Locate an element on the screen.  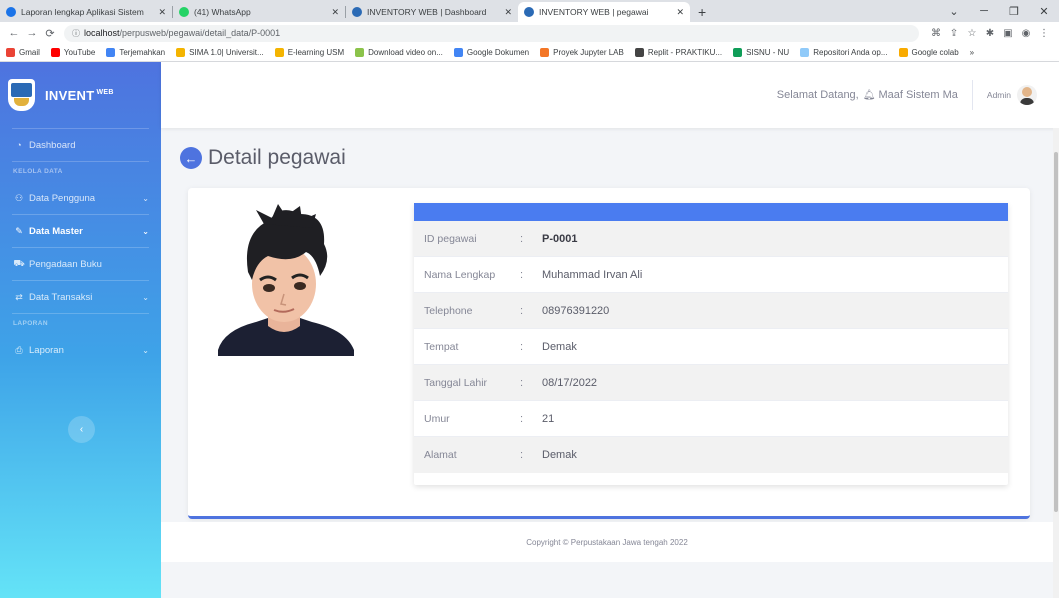
browser-tab-pegawai: INVENTORY WEB | pegawai ✕ is located at coordinates (604, 12).